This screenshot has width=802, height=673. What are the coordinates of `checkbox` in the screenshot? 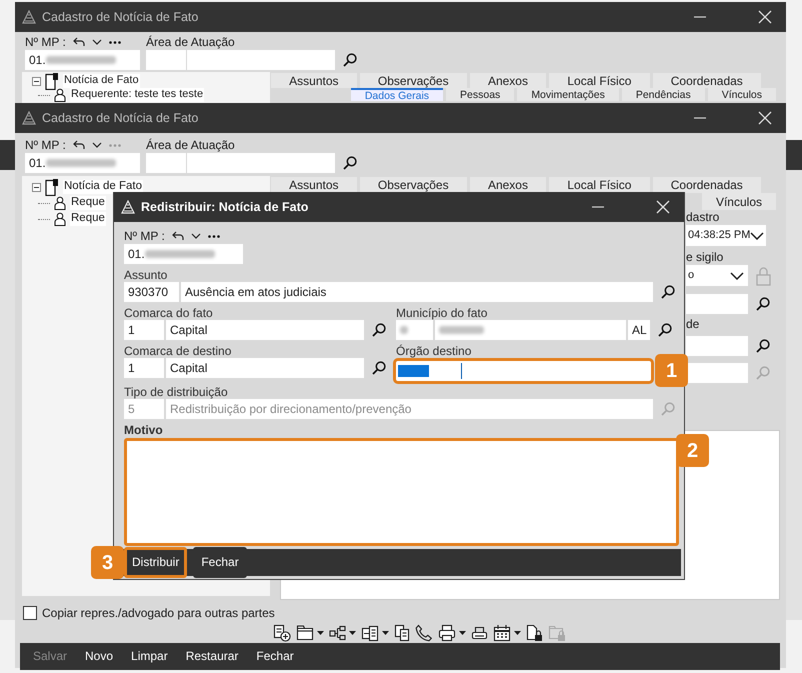 It's located at (30, 613).